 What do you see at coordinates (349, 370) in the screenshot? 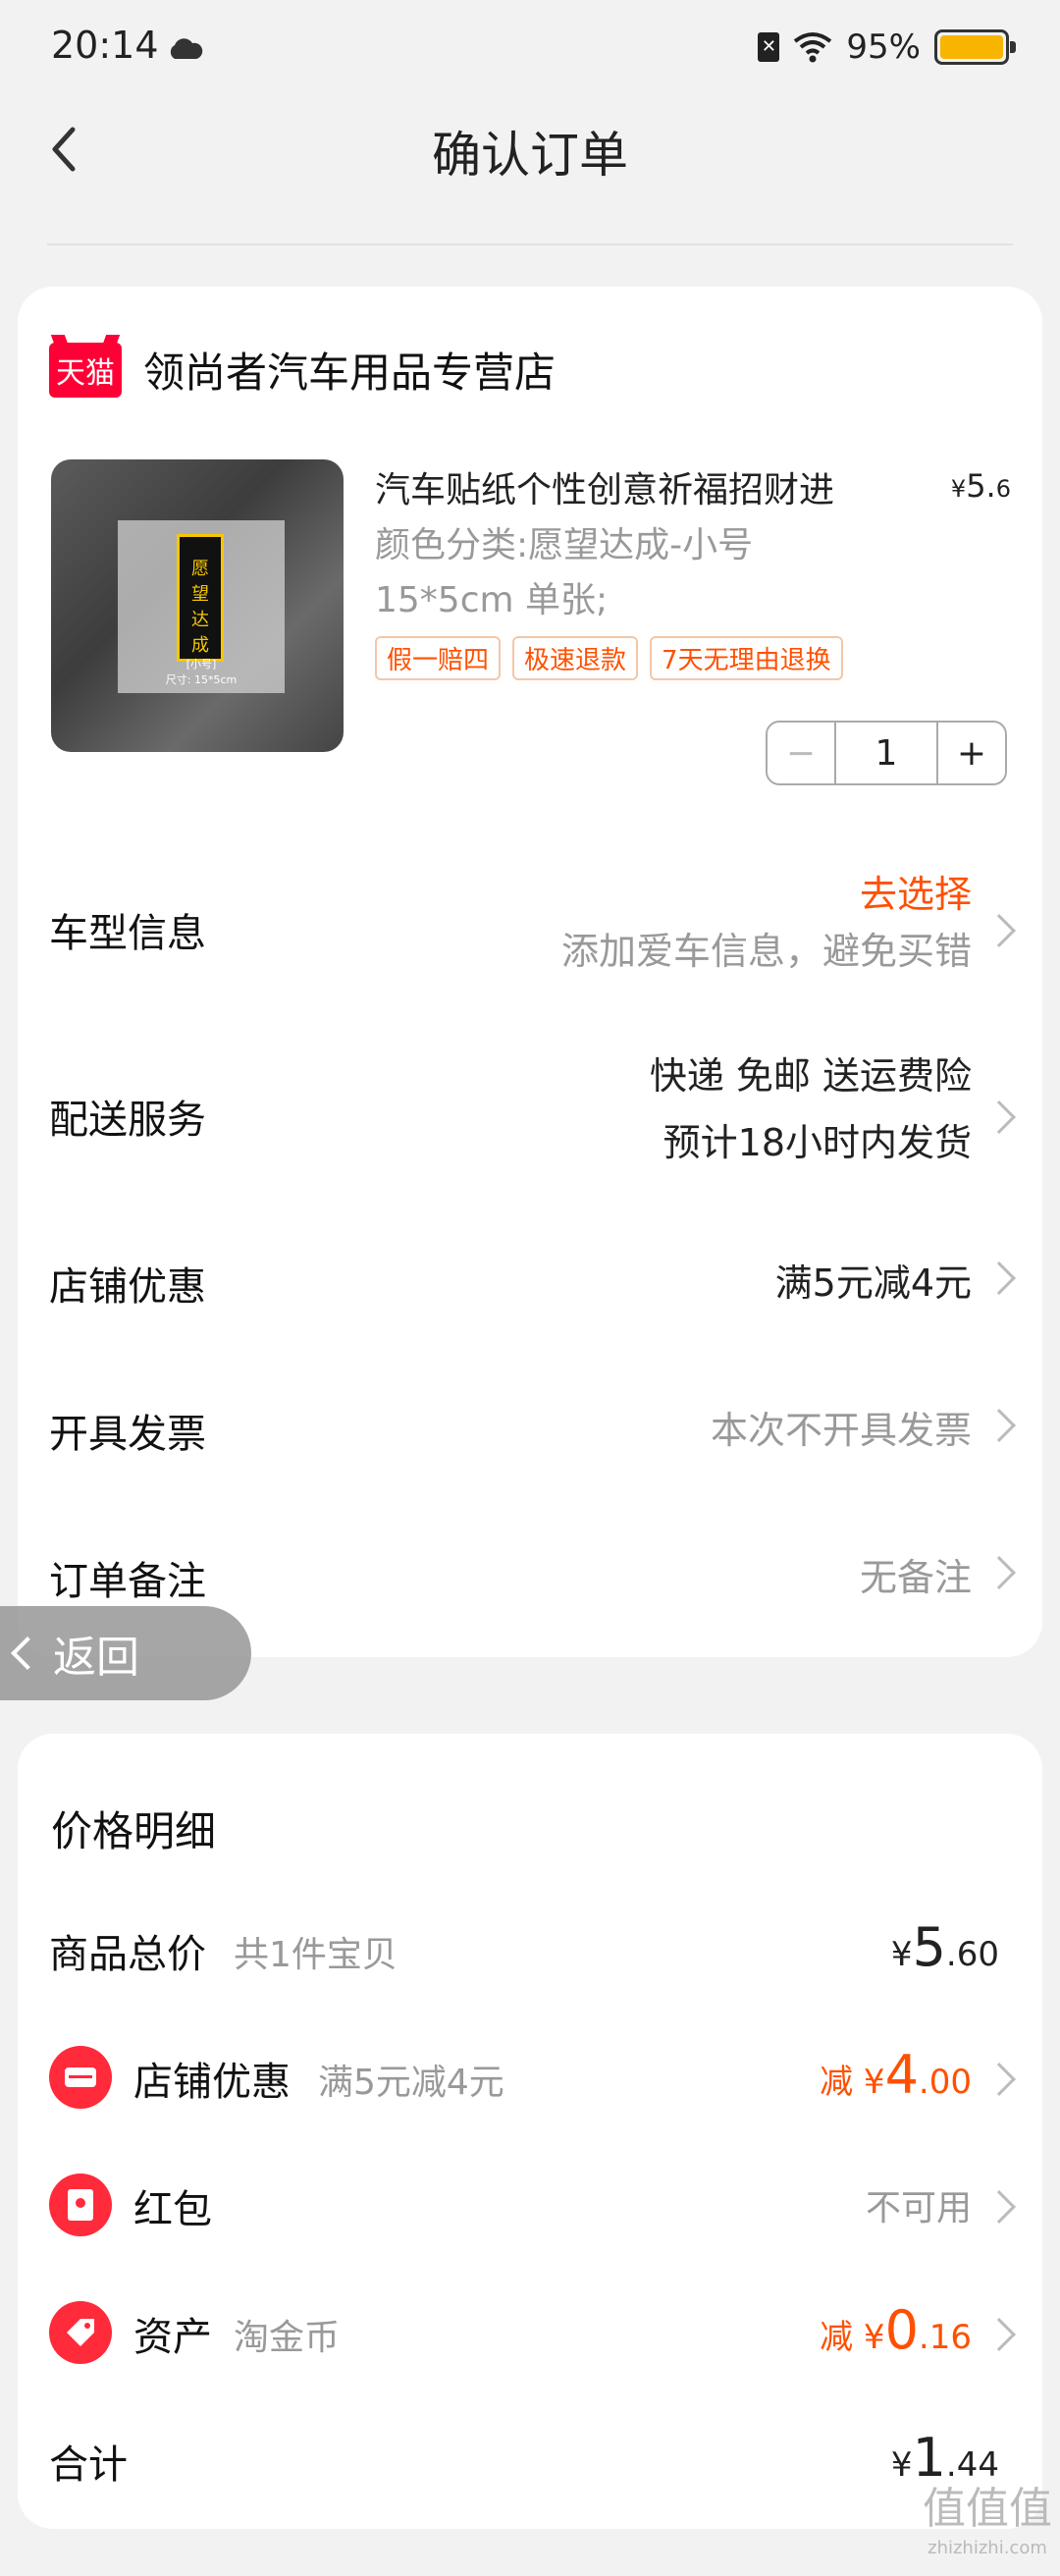
I see `shop-name: 领尚者汽车用品专营店` at bounding box center [349, 370].